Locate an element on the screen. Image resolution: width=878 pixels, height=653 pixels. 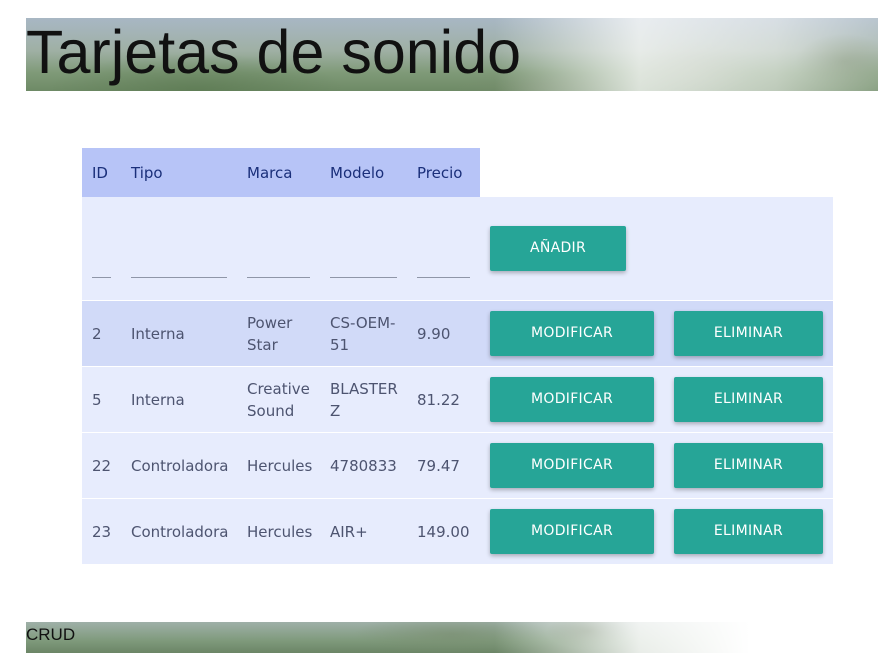
cell-precio: 81.22 is located at coordinates (443, 399).